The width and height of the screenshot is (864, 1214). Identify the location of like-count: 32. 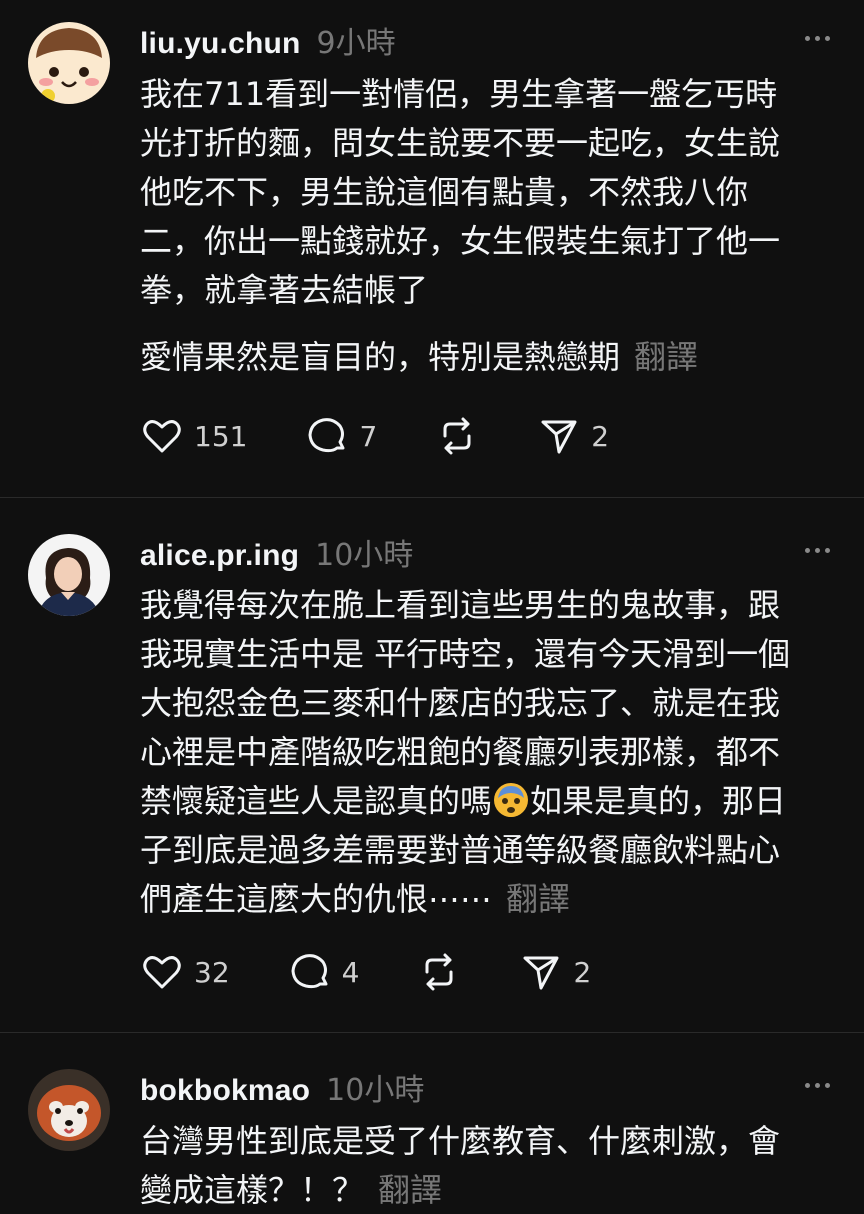
(212, 972).